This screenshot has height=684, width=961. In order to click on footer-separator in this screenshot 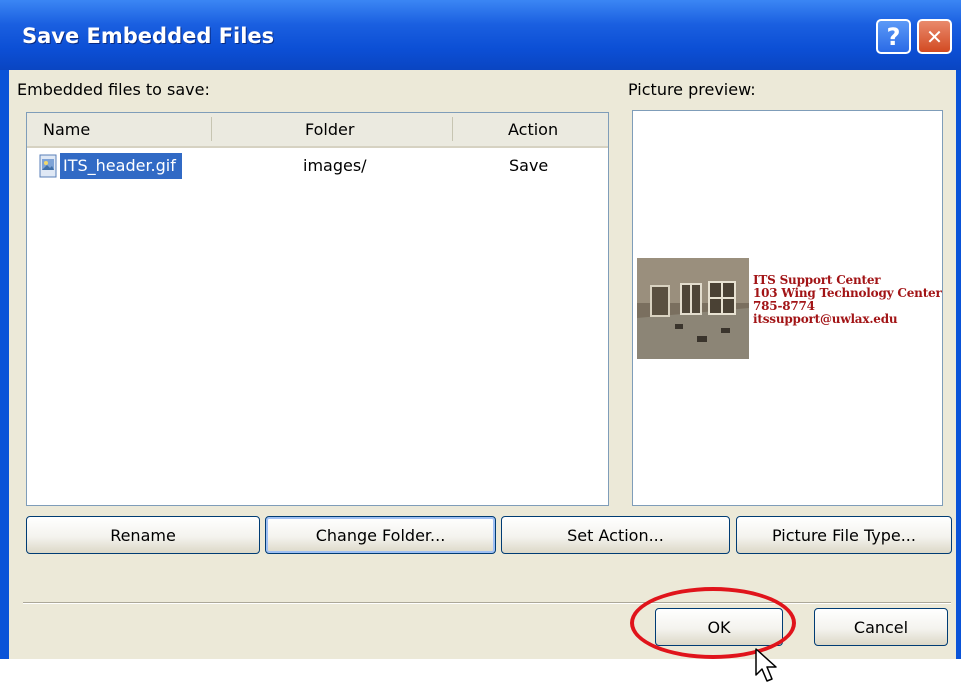, I will do `click(487, 603)`.